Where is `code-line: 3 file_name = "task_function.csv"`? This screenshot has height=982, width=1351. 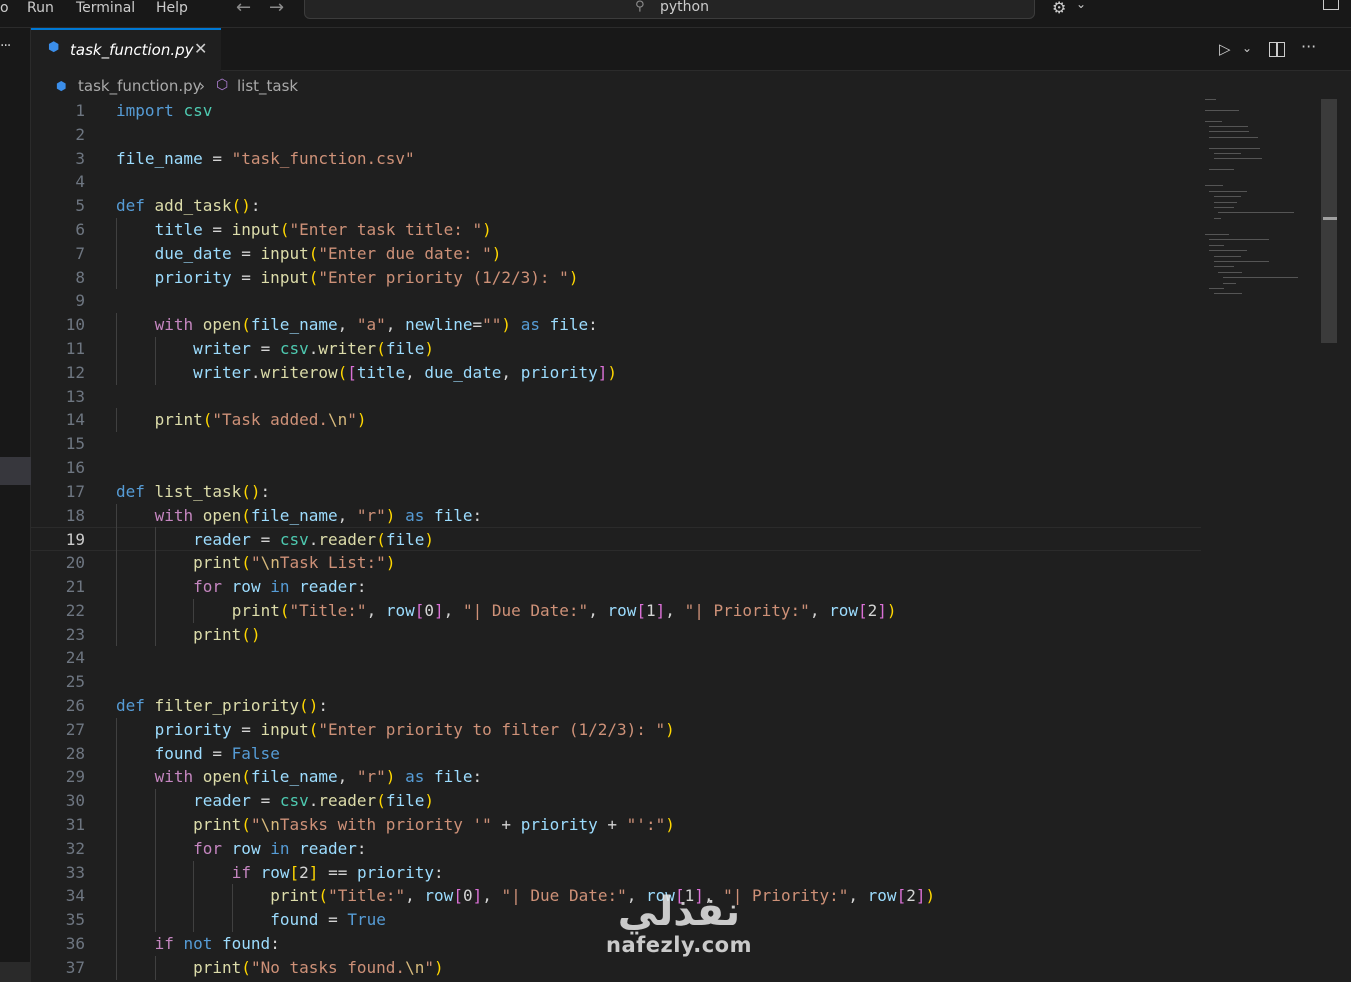
code-line: 3 file_name = "task_function.csv" is located at coordinates (616, 159).